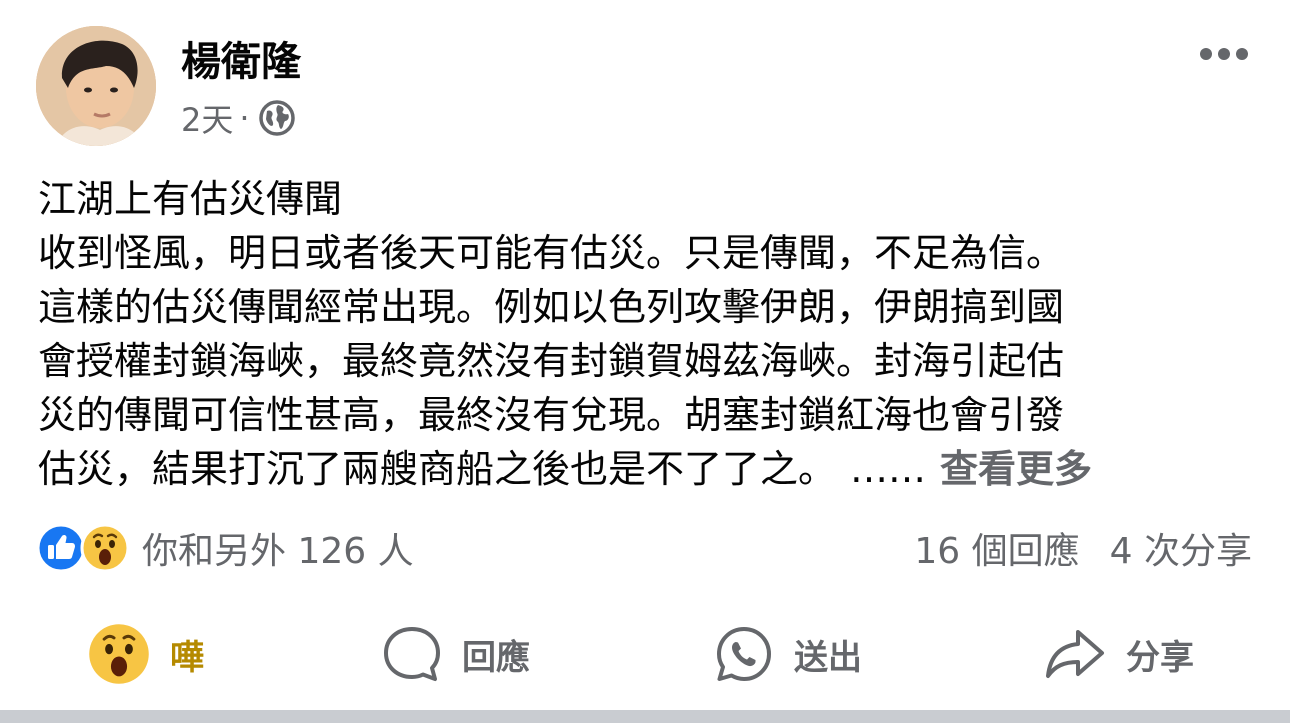 This screenshot has width=1290, height=723. What do you see at coordinates (551, 415) in the screenshot?
I see `post-text-line: 災的傳聞可信性甚高，最終沒有兌現。胡塞封鎖紅海也會引發` at bounding box center [551, 415].